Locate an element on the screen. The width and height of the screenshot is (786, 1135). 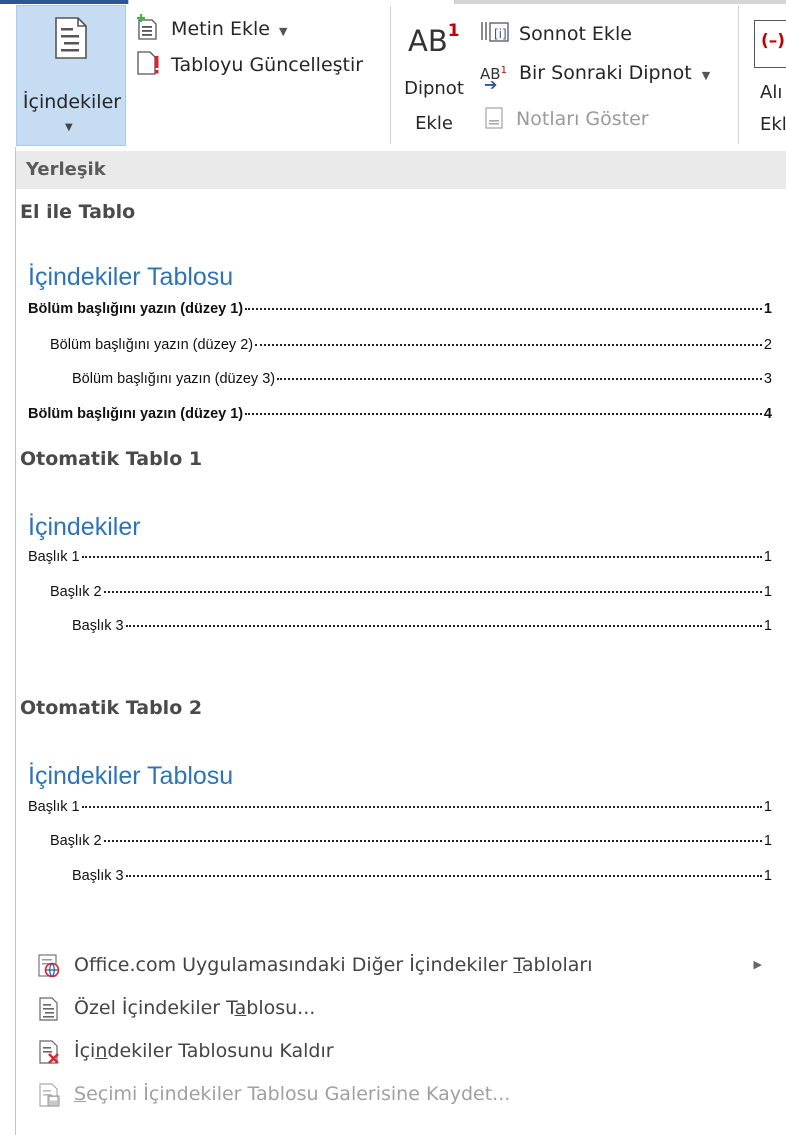
endnote-icon: [i] is located at coordinates (495, 32).